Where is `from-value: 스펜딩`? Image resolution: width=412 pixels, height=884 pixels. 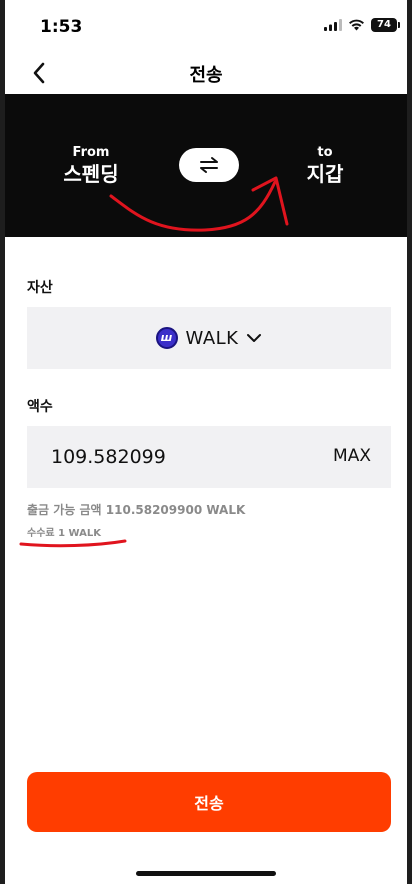
from-value: 스펜딩 is located at coordinates (91, 174).